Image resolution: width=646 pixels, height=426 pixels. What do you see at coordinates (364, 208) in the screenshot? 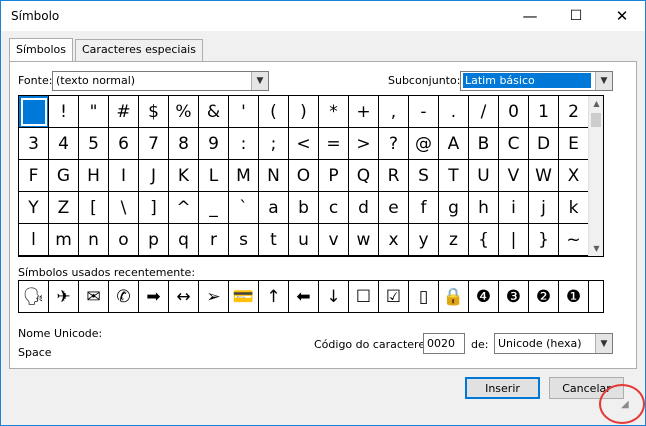
I see `symbol-cell: d` at bounding box center [364, 208].